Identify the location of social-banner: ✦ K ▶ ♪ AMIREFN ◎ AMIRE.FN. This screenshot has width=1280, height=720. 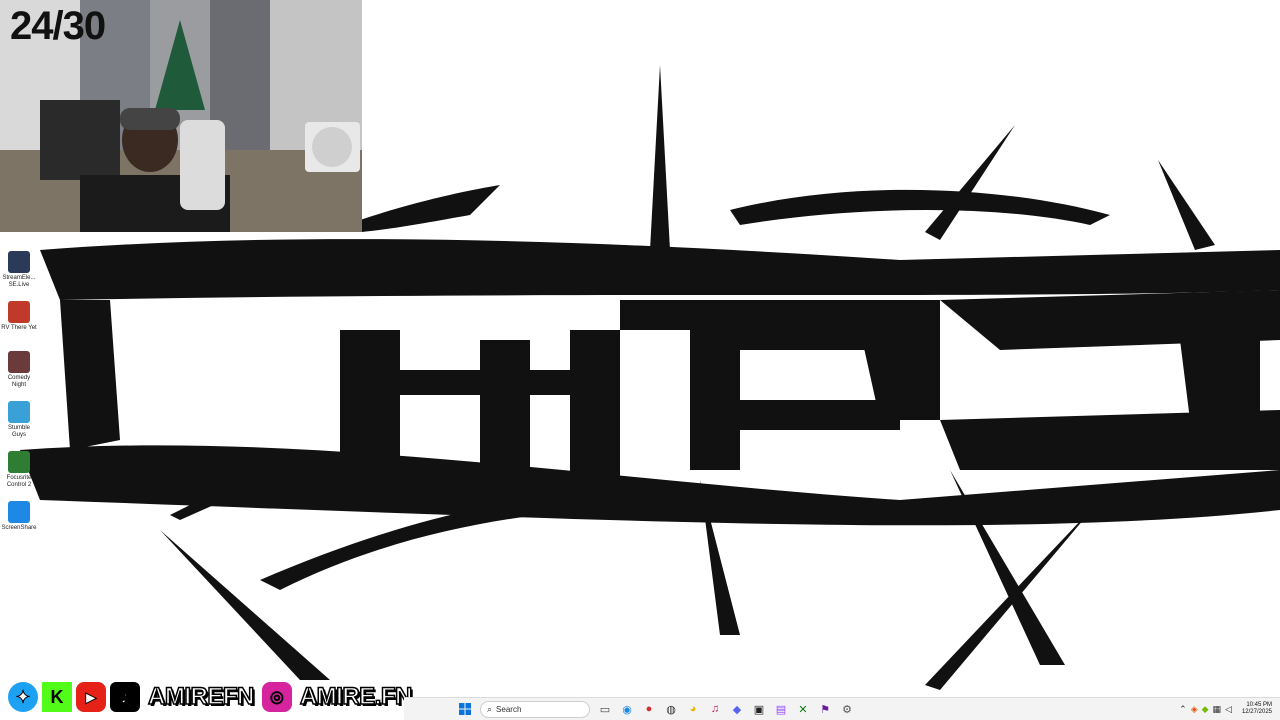
(208, 697).